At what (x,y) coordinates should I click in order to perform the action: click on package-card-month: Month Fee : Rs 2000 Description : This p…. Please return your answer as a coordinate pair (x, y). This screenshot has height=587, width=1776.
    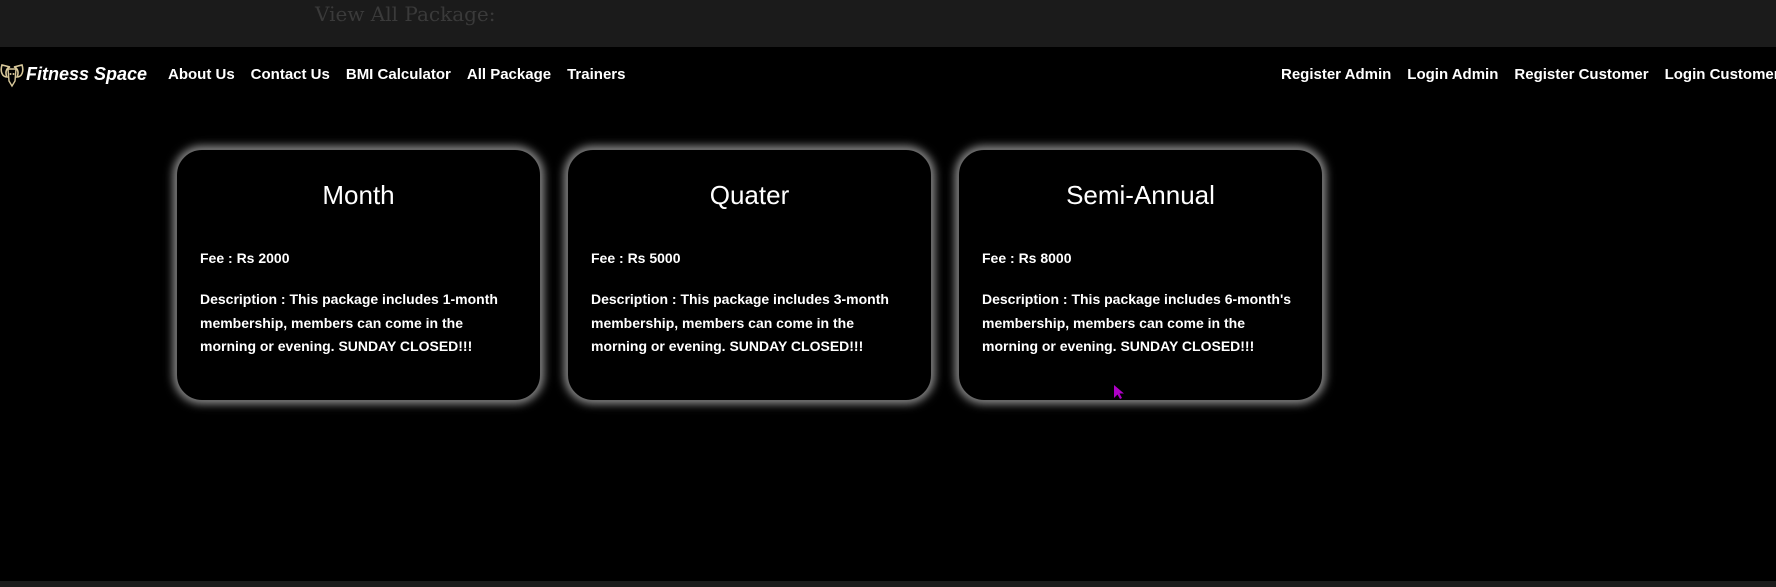
    Looking at the image, I should click on (358, 275).